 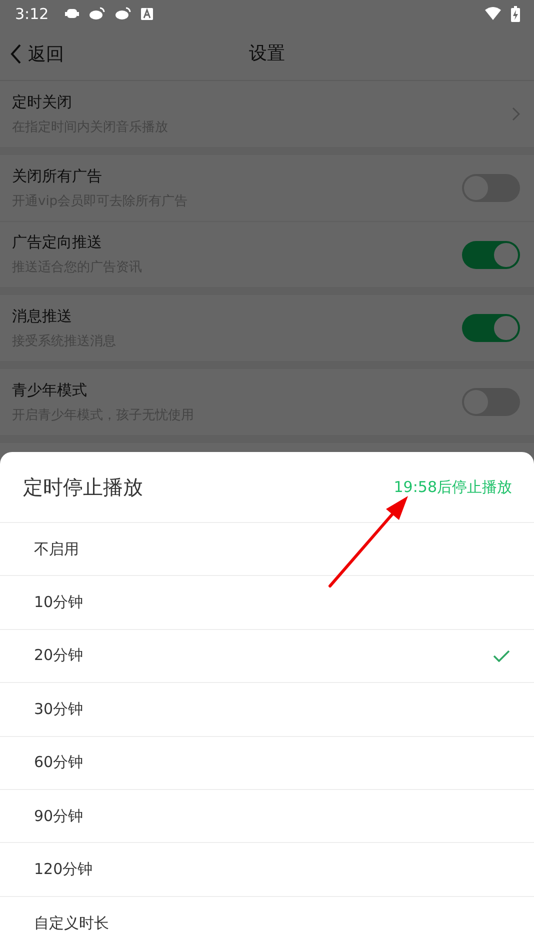 I want to click on status-time: 3:12, so click(x=32, y=13).